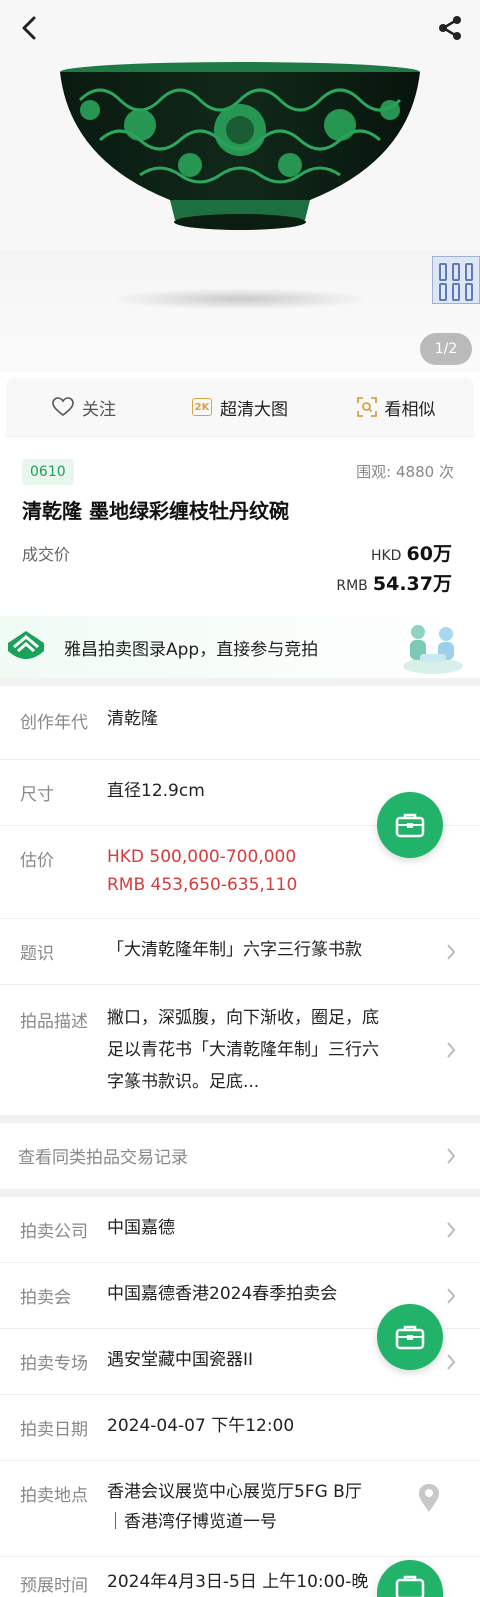 Image resolution: width=480 pixels, height=1597 pixels. What do you see at coordinates (54, 1496) in the screenshot?
I see `location-label: 拍卖地点` at bounding box center [54, 1496].